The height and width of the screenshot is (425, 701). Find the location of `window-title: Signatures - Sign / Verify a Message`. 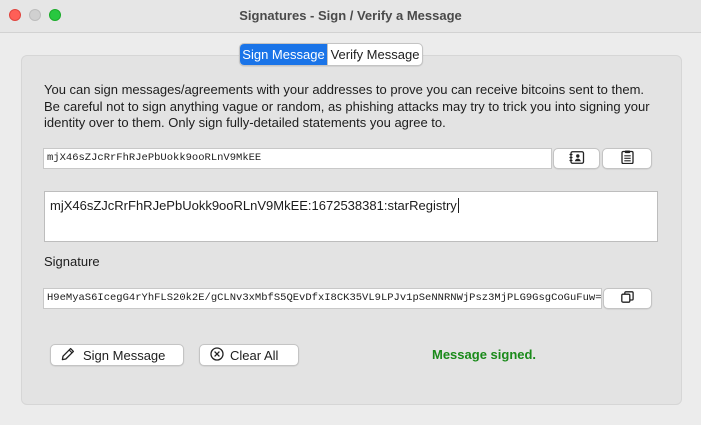

window-title: Signatures - Sign / Verify a Message is located at coordinates (350, 15).